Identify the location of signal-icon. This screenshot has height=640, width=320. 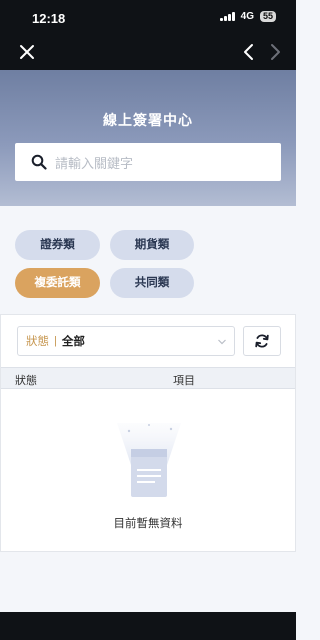
(227, 16).